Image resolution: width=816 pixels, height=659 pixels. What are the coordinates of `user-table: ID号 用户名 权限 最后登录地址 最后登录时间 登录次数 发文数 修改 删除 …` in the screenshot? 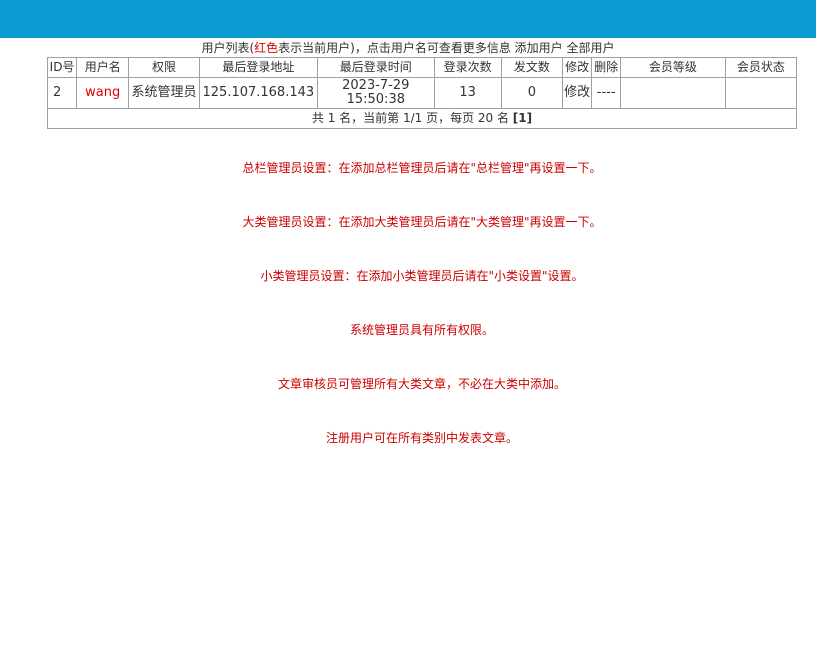 It's located at (422, 93).